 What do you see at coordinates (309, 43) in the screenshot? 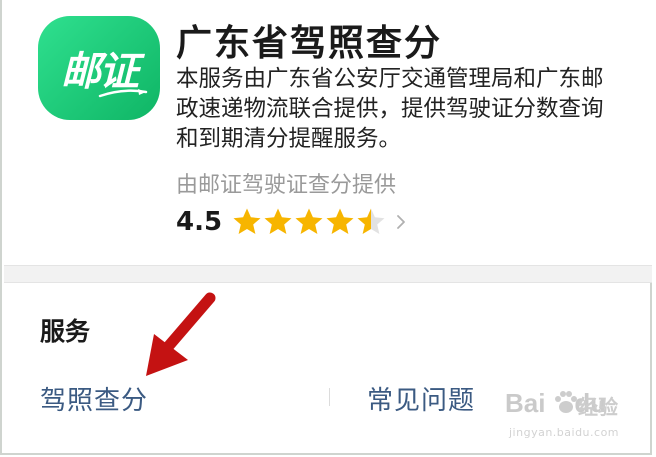
I see `app-title: 广东省驾照查分` at bounding box center [309, 43].